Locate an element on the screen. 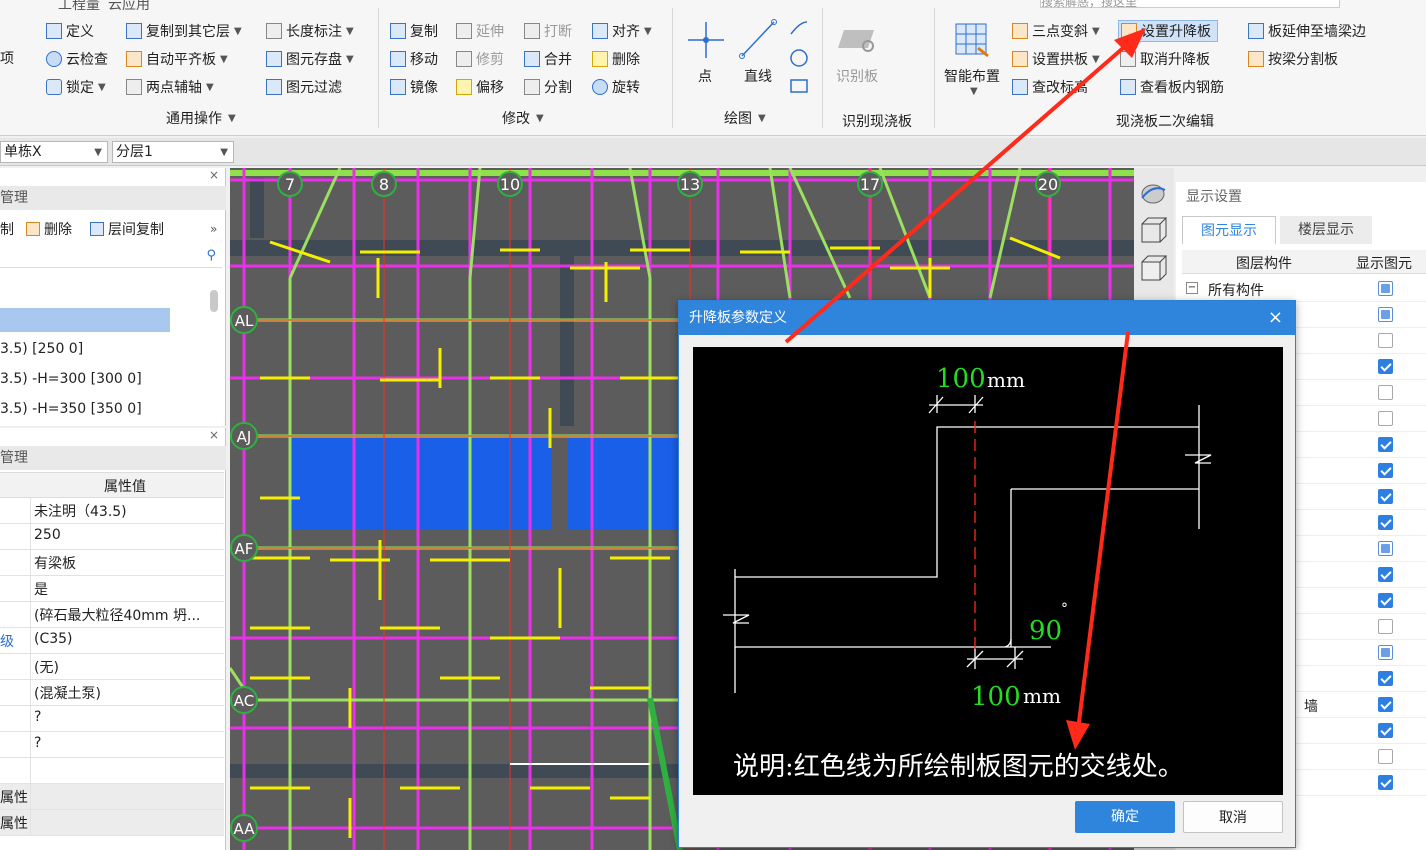 This screenshot has height=850, width=1426. property-row: 有梁板 is located at coordinates (112, 563).